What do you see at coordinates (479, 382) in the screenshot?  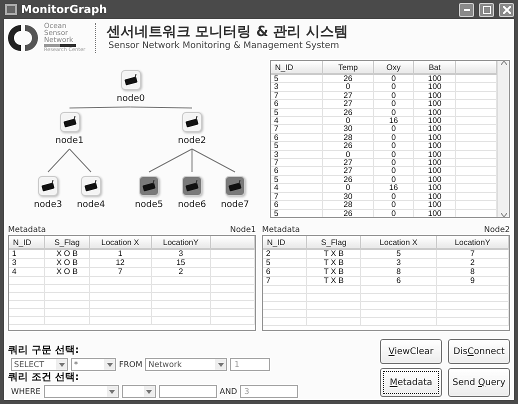 I see `action-button: Send Query` at bounding box center [479, 382].